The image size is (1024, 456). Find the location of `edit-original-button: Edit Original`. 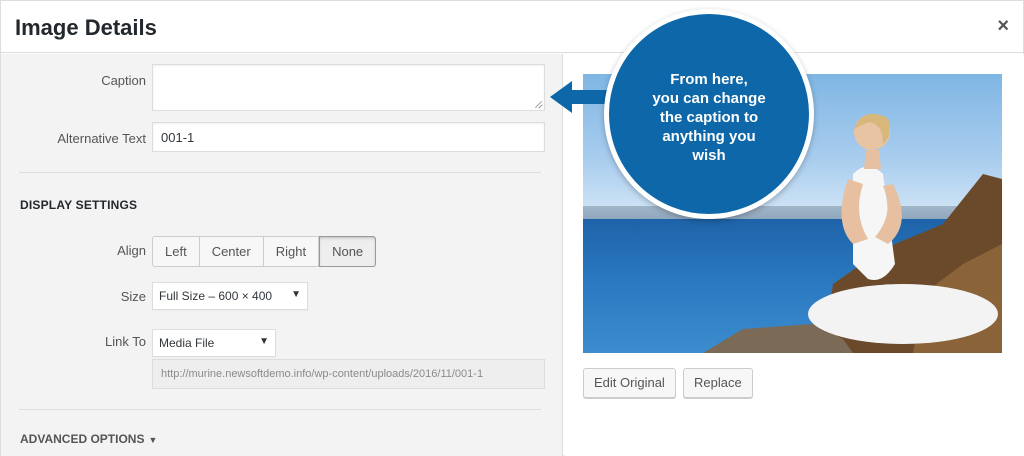

edit-original-button: Edit Original is located at coordinates (629, 383).